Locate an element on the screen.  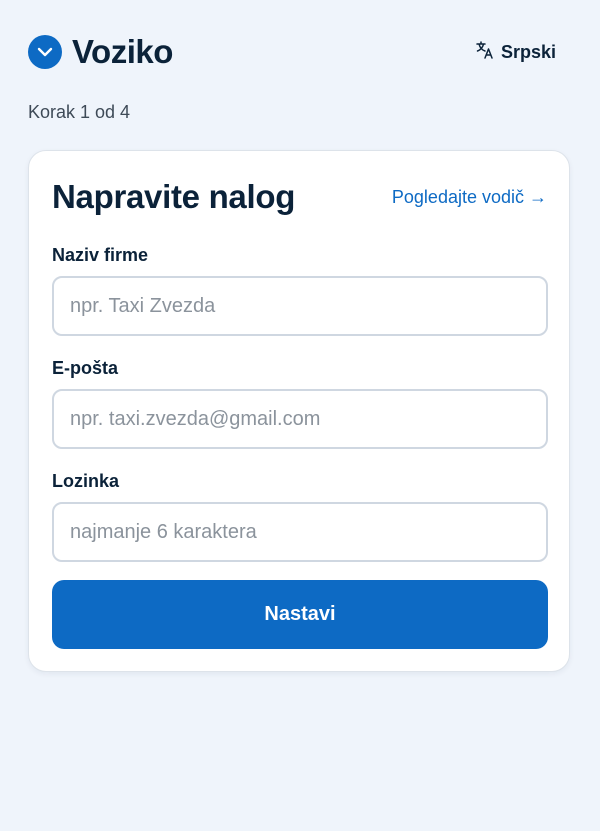
brand-name: Voziko is located at coordinates (122, 51).